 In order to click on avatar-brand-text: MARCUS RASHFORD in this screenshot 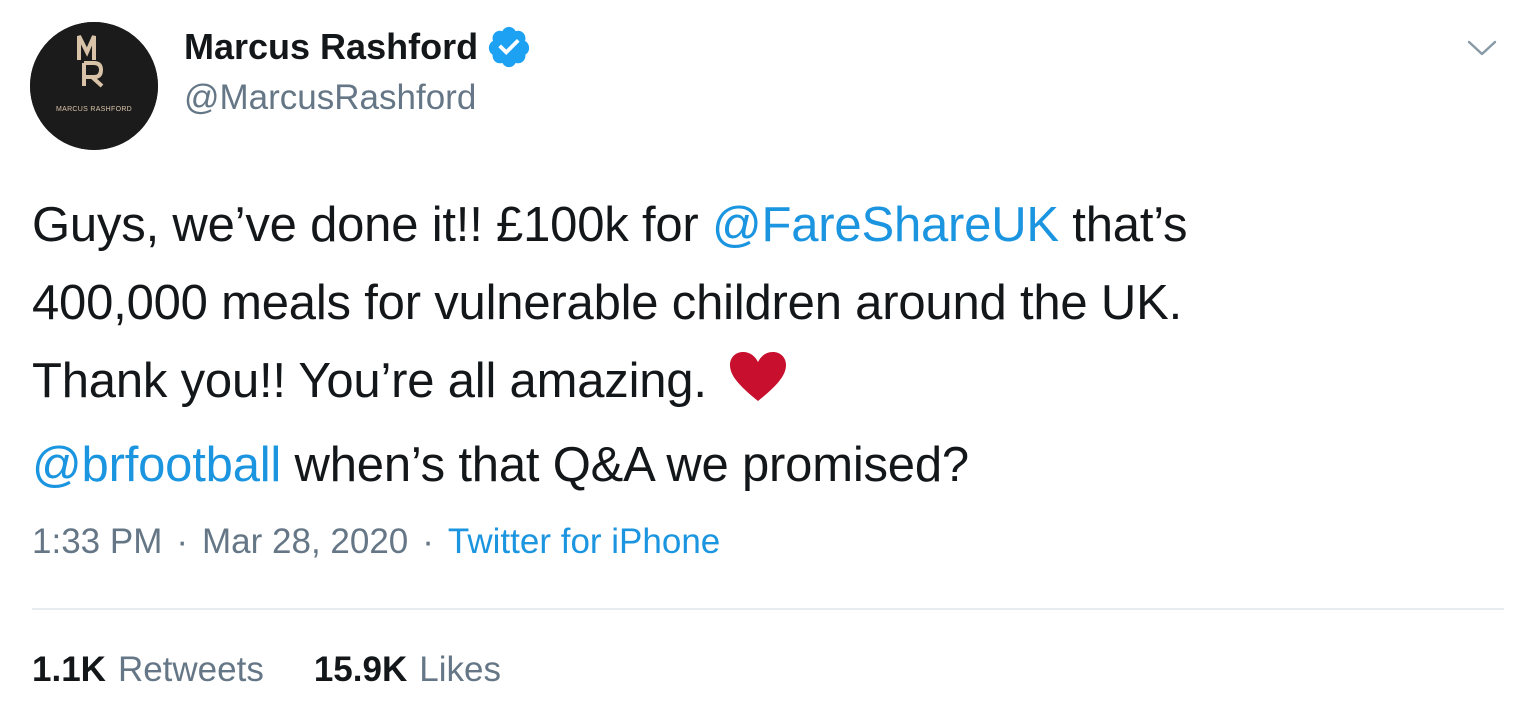, I will do `click(94, 109)`.